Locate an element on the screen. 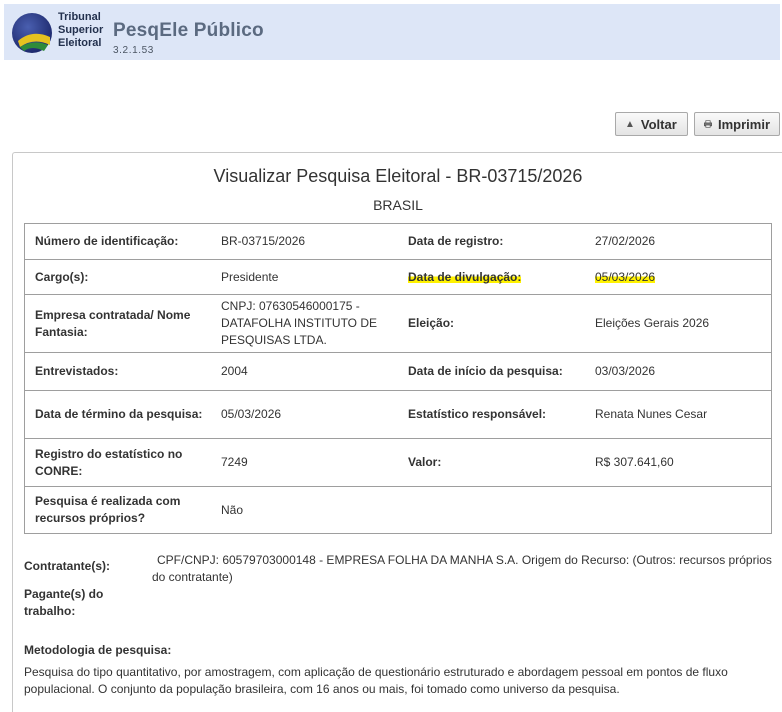 Image resolution: width=782 pixels, height=712 pixels. info-value: R$ 307.641,60 is located at coordinates (634, 462).